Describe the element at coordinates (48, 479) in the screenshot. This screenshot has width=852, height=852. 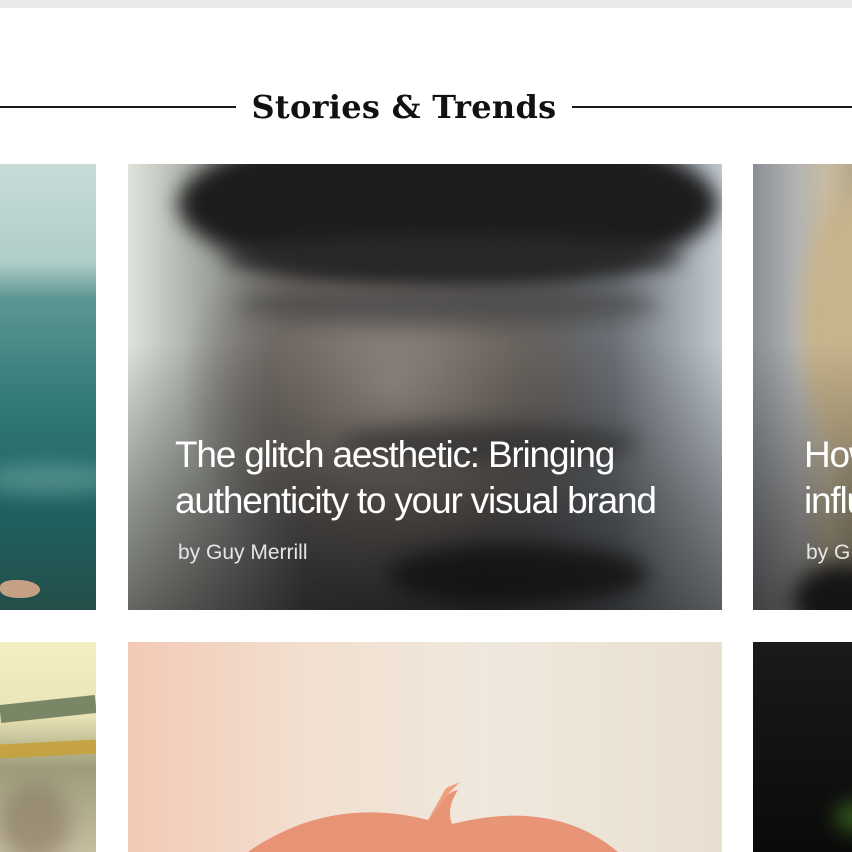
I see `wave-highlight-image` at that location.